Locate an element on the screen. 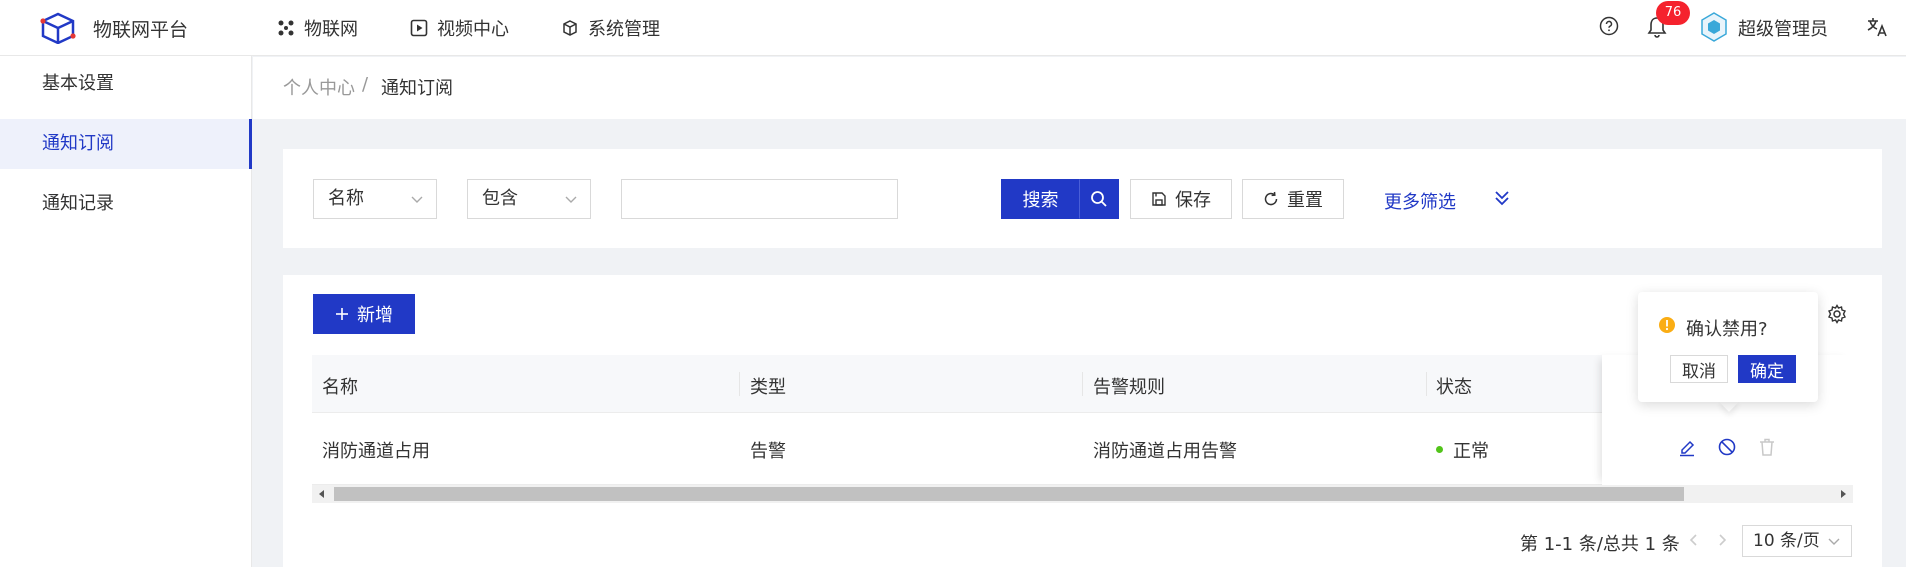  status-dot is located at coordinates (1439, 449).